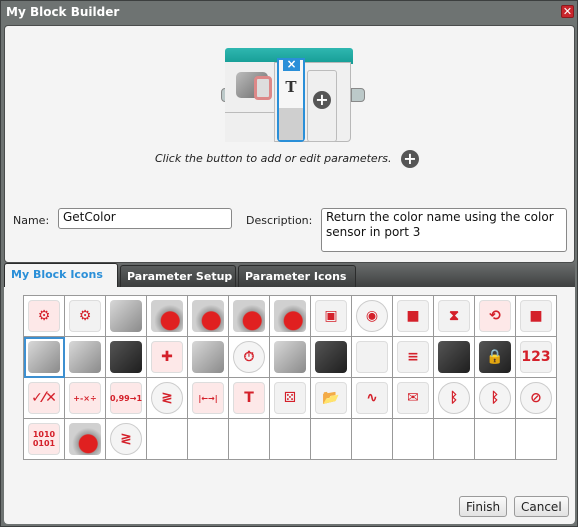 This screenshot has width=578, height=527. I want to click on finish-button: Finish, so click(483, 506).